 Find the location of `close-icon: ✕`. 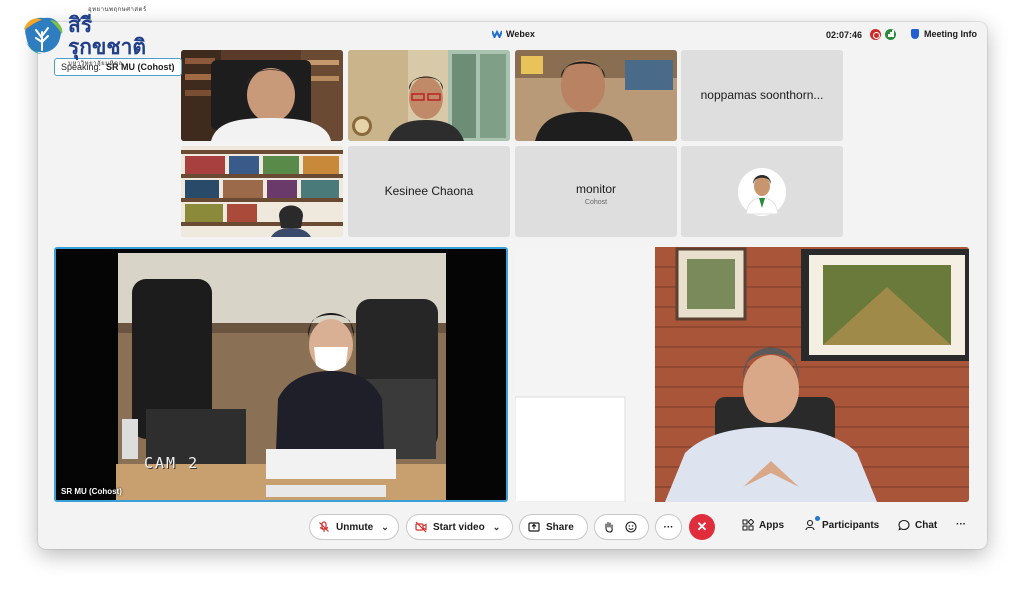

close-icon: ✕ is located at coordinates (702, 526).